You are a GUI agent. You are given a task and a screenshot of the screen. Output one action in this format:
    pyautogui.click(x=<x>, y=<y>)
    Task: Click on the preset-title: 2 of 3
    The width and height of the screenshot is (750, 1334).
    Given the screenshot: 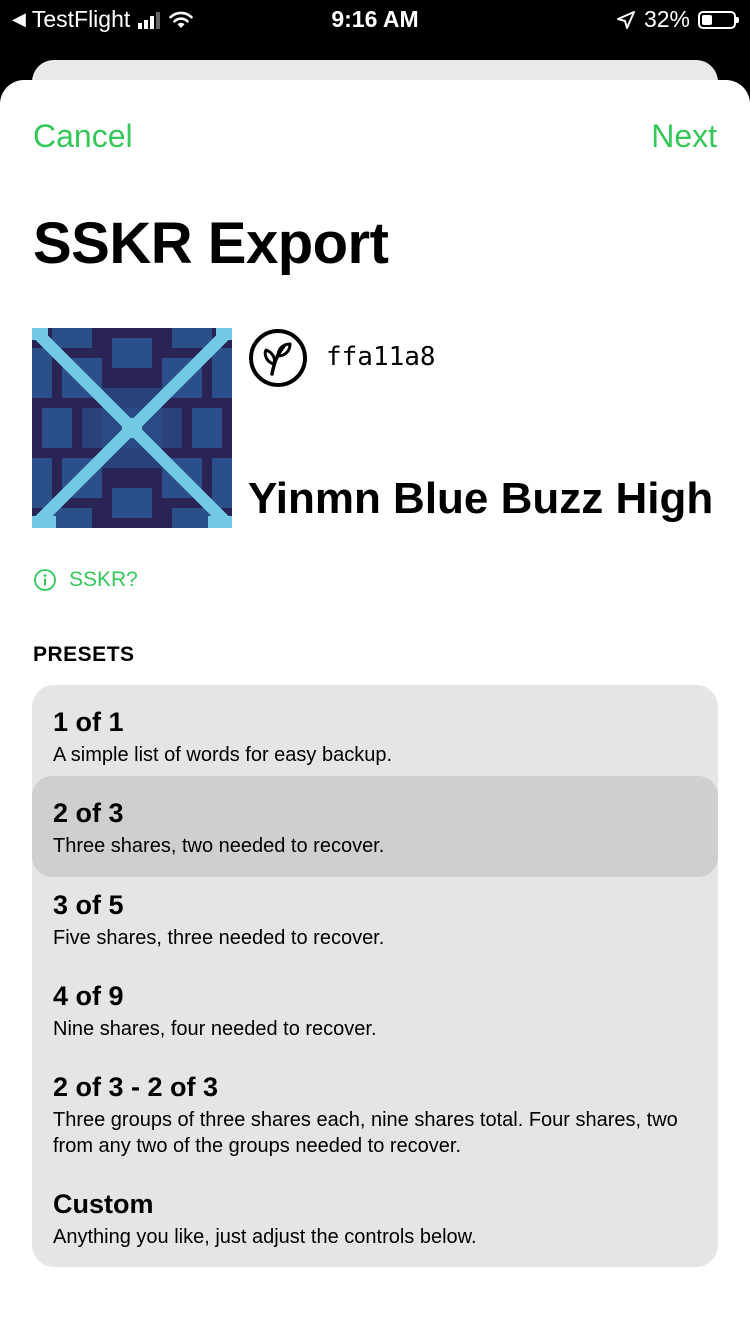 What is the action you would take?
    pyautogui.click(x=88, y=813)
    